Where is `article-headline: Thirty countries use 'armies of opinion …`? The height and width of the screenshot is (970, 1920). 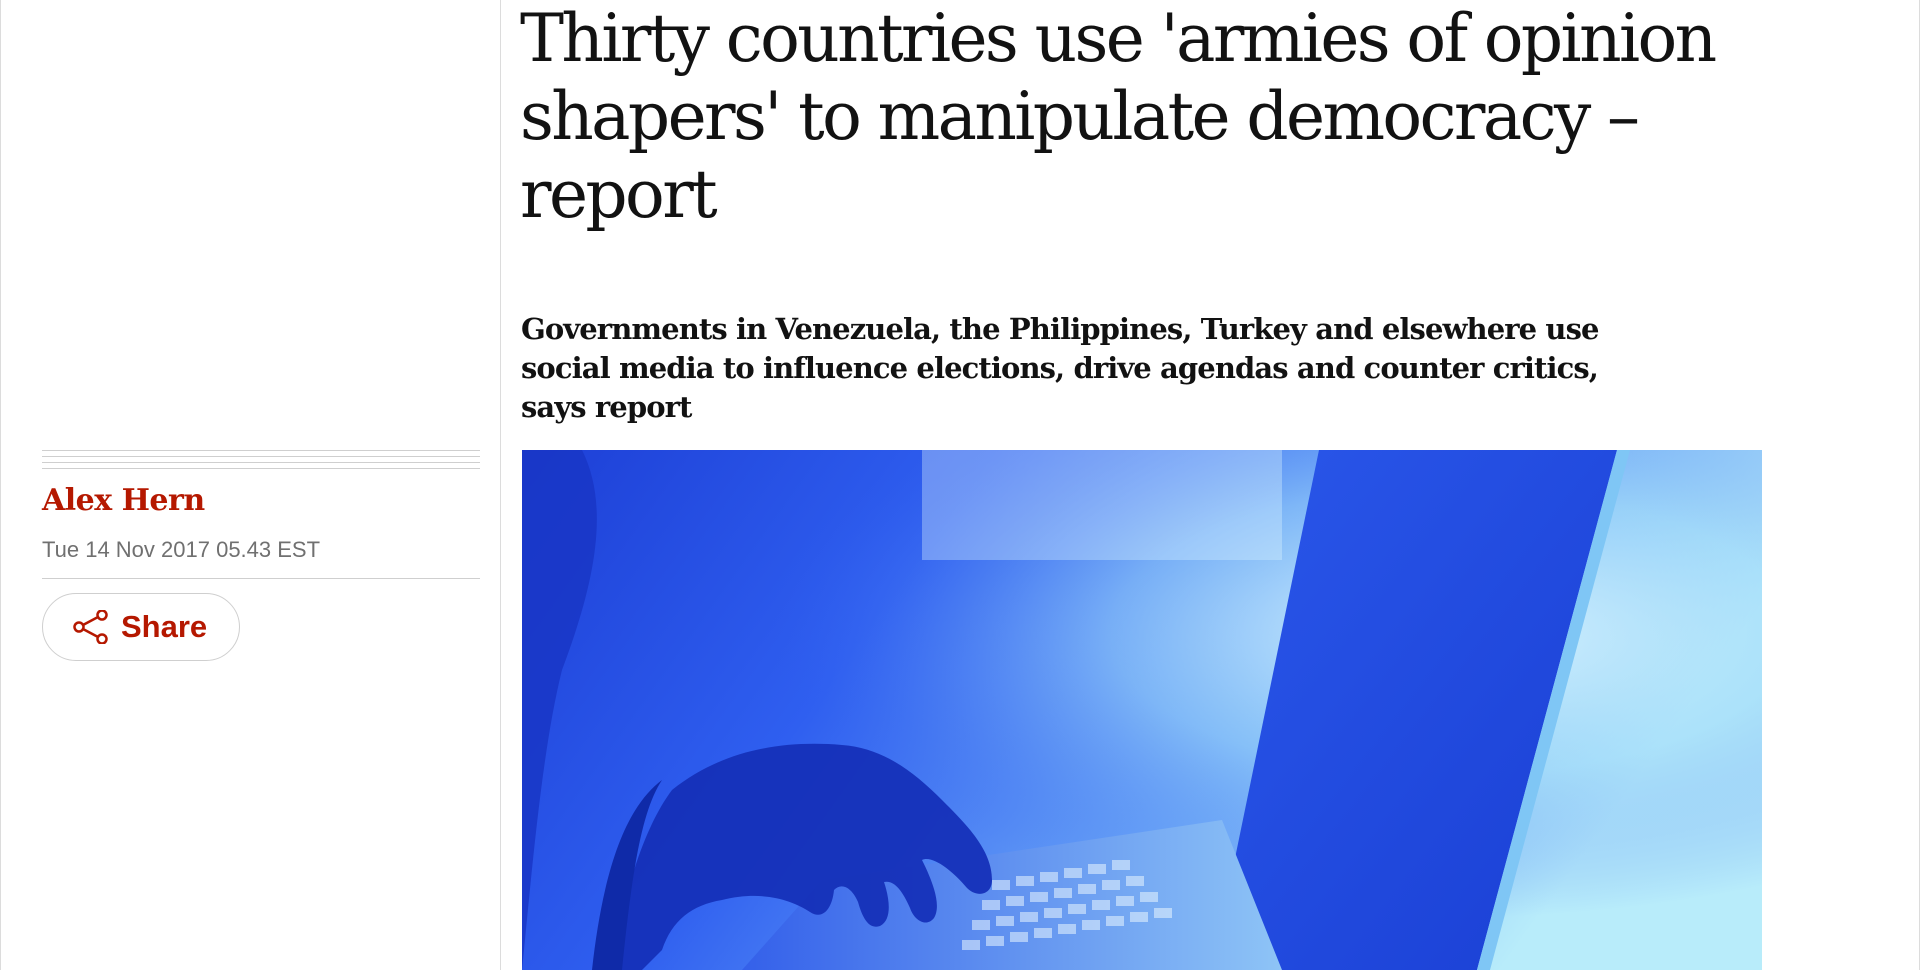
article-headline: Thirty countries use 'armies of opinion … is located at coordinates (1118, 116).